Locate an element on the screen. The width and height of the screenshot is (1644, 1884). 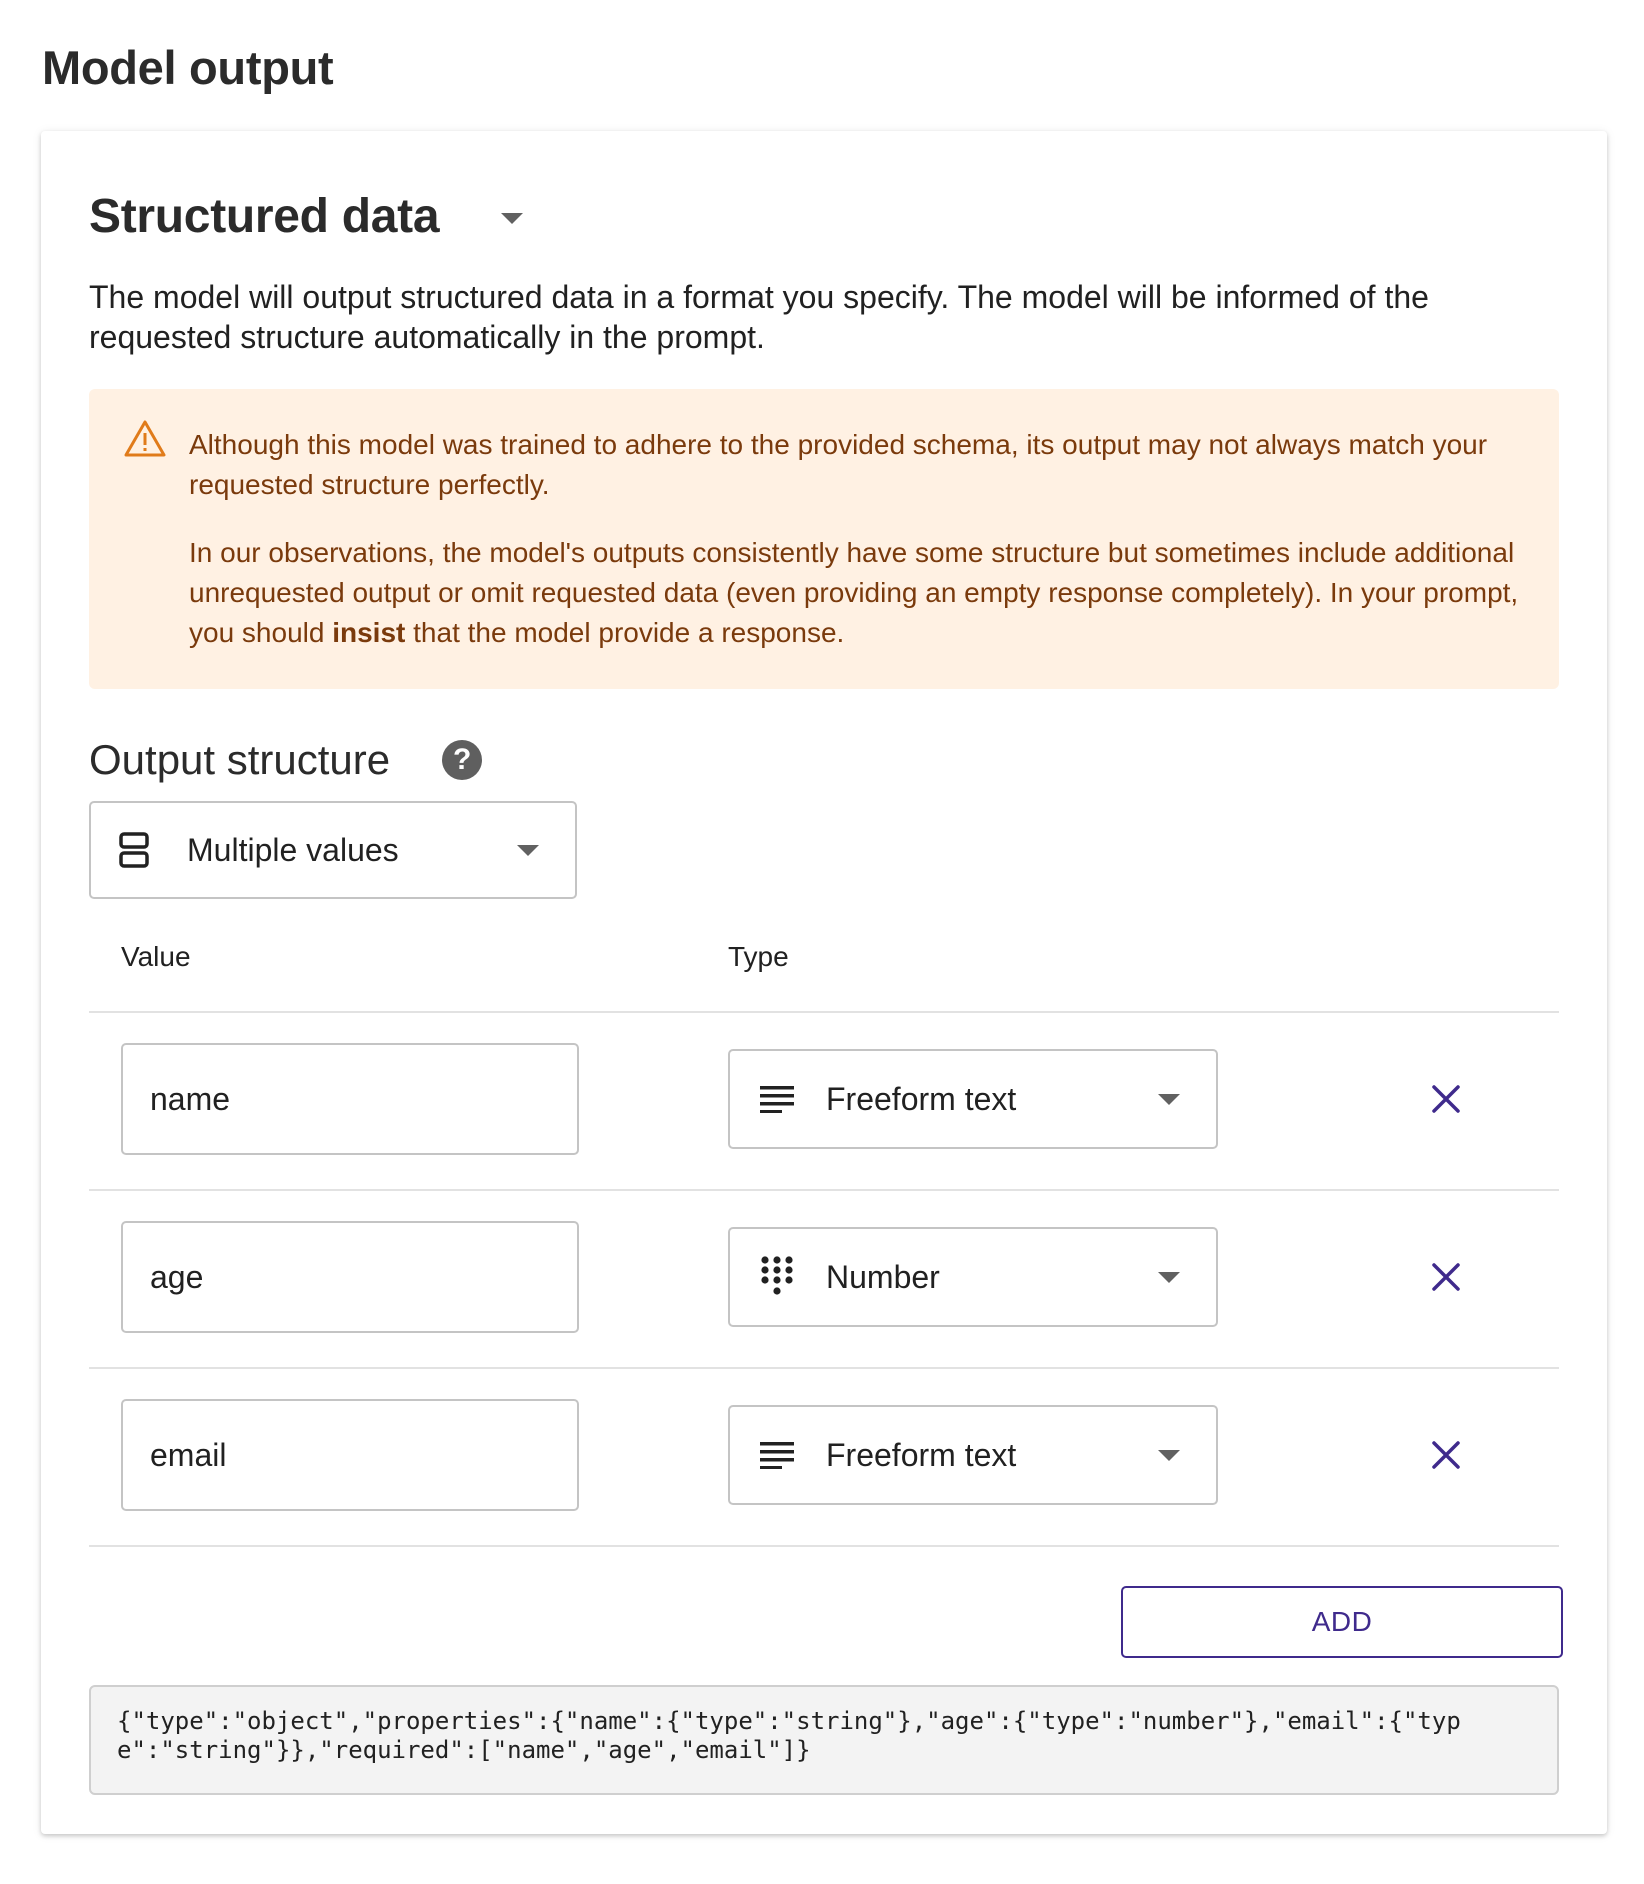
type-select-value: Number is located at coordinates (883, 1276).